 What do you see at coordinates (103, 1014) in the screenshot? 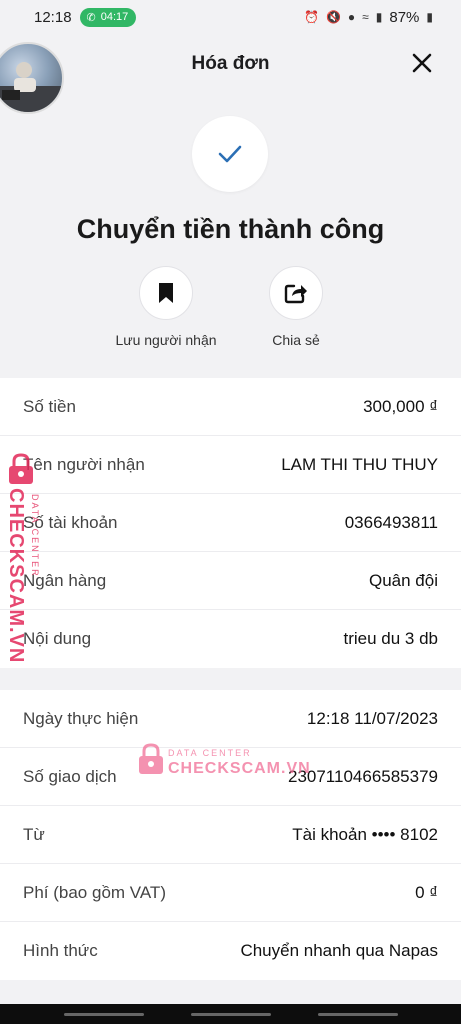
I see `nav-recent-button` at bounding box center [103, 1014].